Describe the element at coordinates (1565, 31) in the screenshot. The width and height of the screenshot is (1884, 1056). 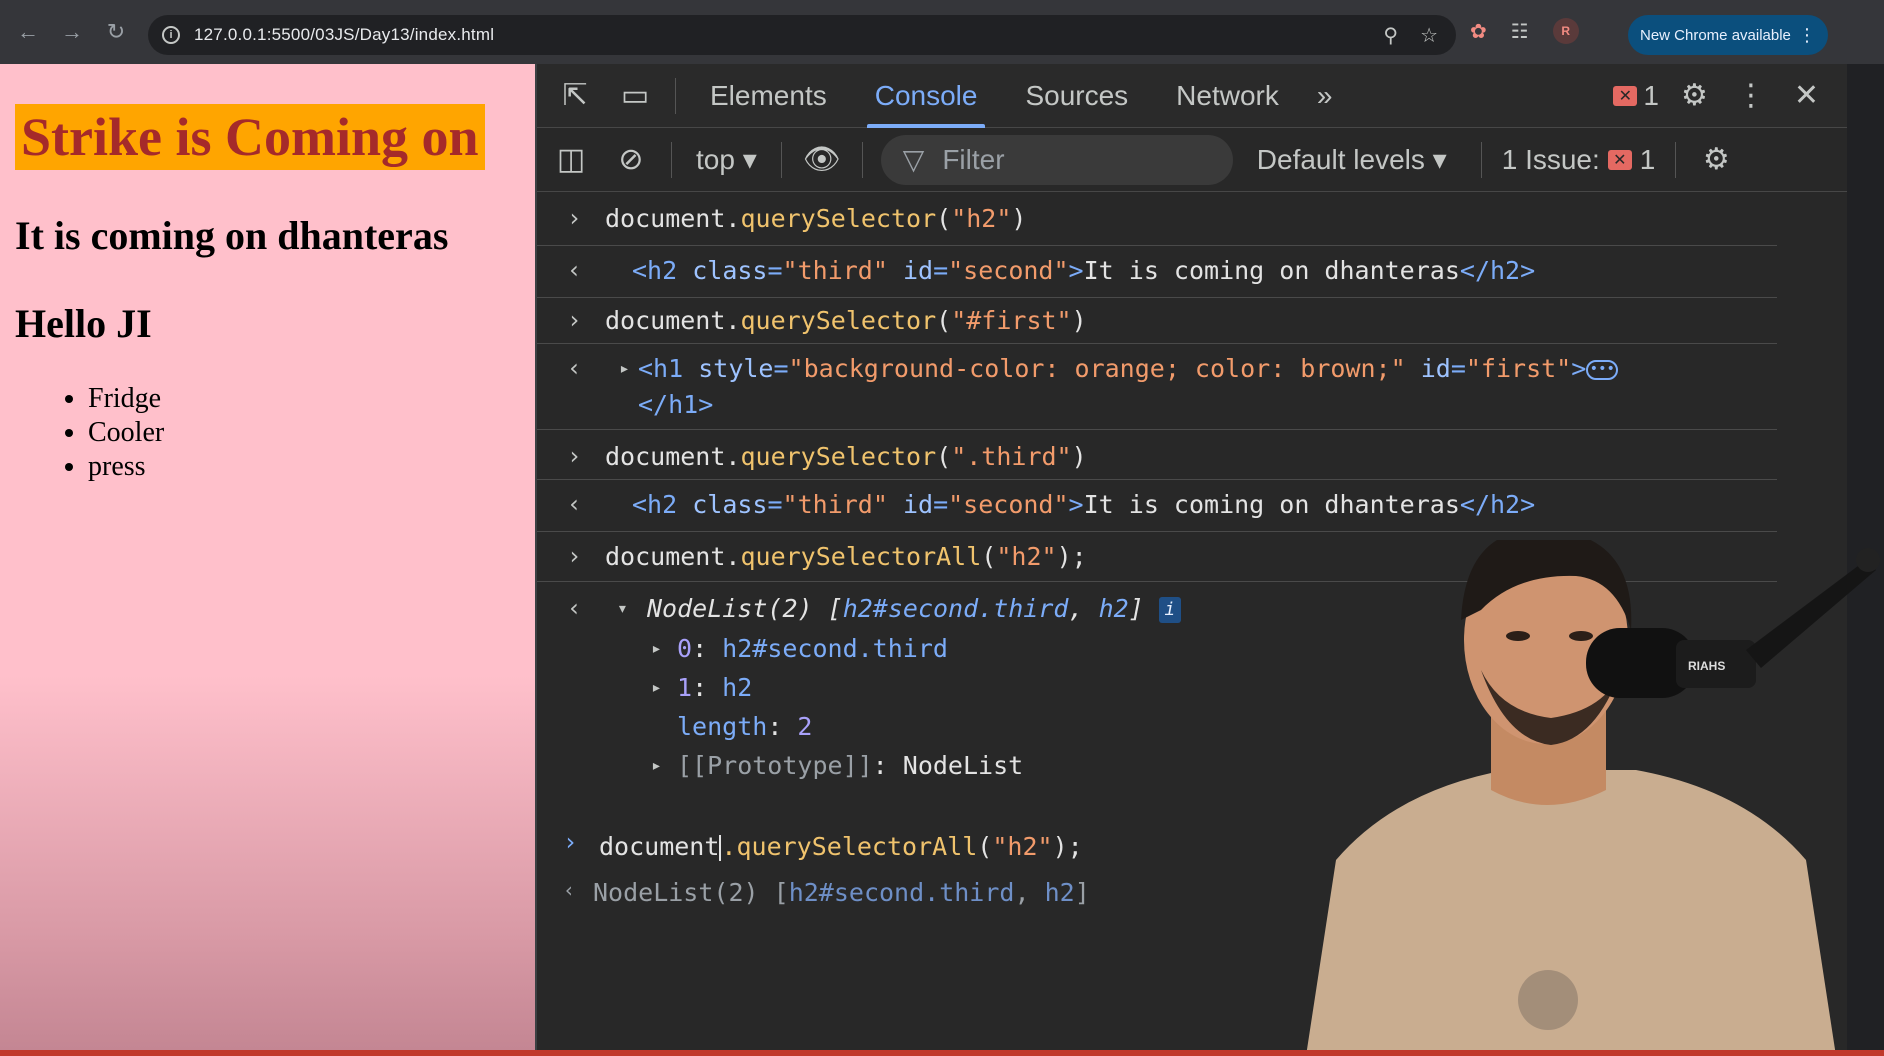
I see `avatar: R` at that location.